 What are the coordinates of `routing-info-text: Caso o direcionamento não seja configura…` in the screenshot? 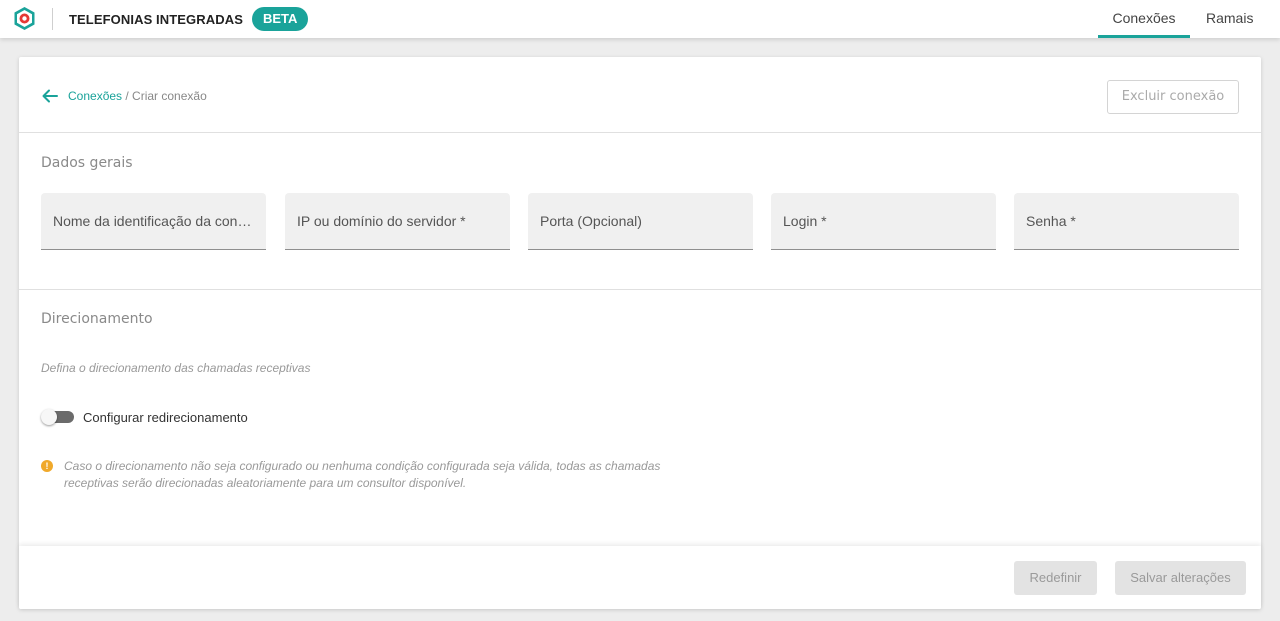 It's located at (362, 474).